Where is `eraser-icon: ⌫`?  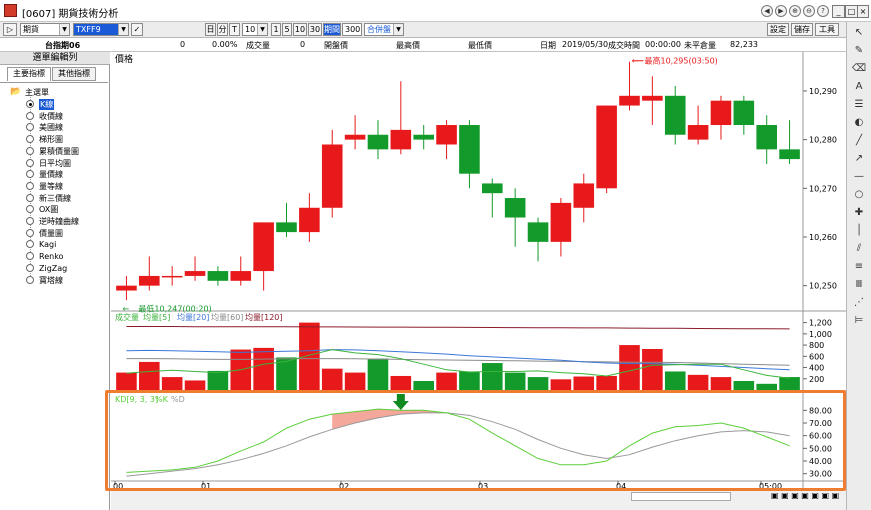 eraser-icon: ⌫ is located at coordinates (859, 69).